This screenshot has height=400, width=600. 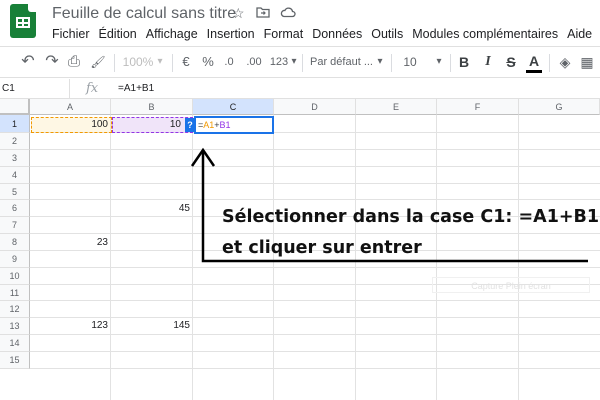 I want to click on cell-b13: 145, so click(x=152, y=325).